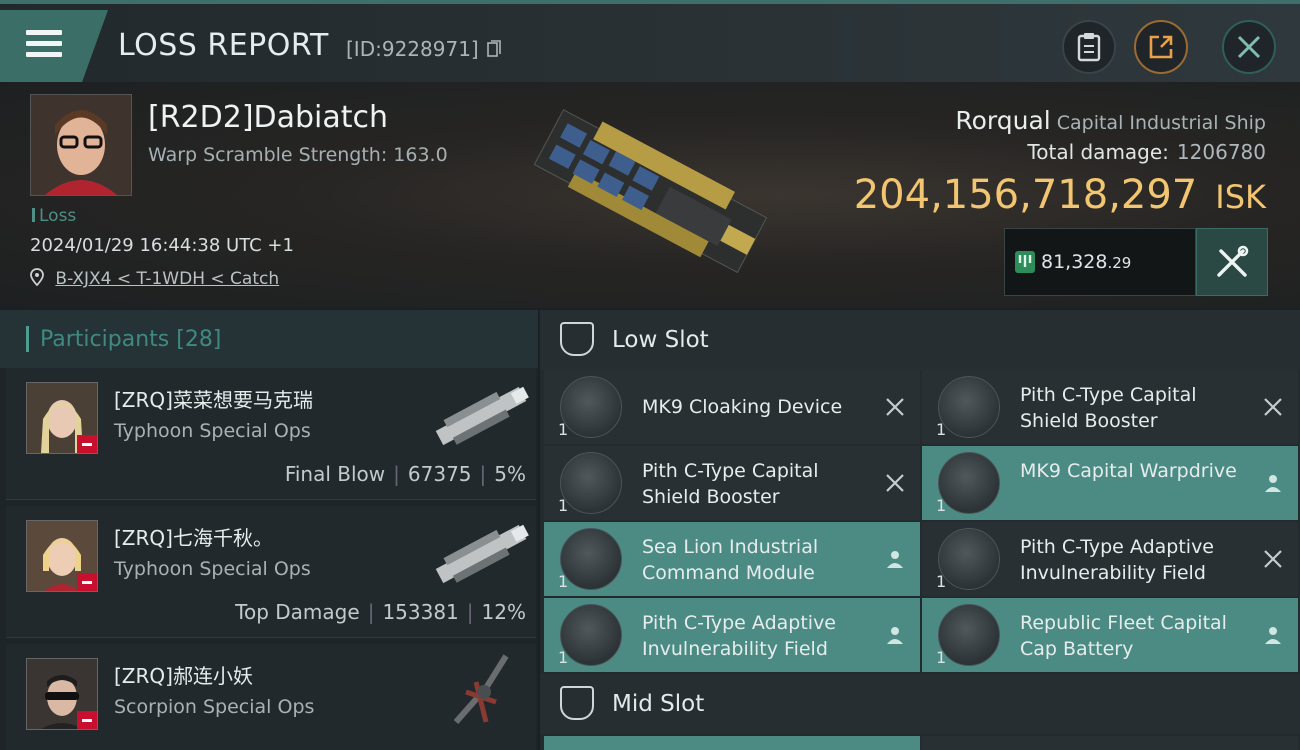 The width and height of the screenshot is (1300, 750). I want to click on participant-name: [ZRQ]菜菜想要马克瑞, so click(213, 400).